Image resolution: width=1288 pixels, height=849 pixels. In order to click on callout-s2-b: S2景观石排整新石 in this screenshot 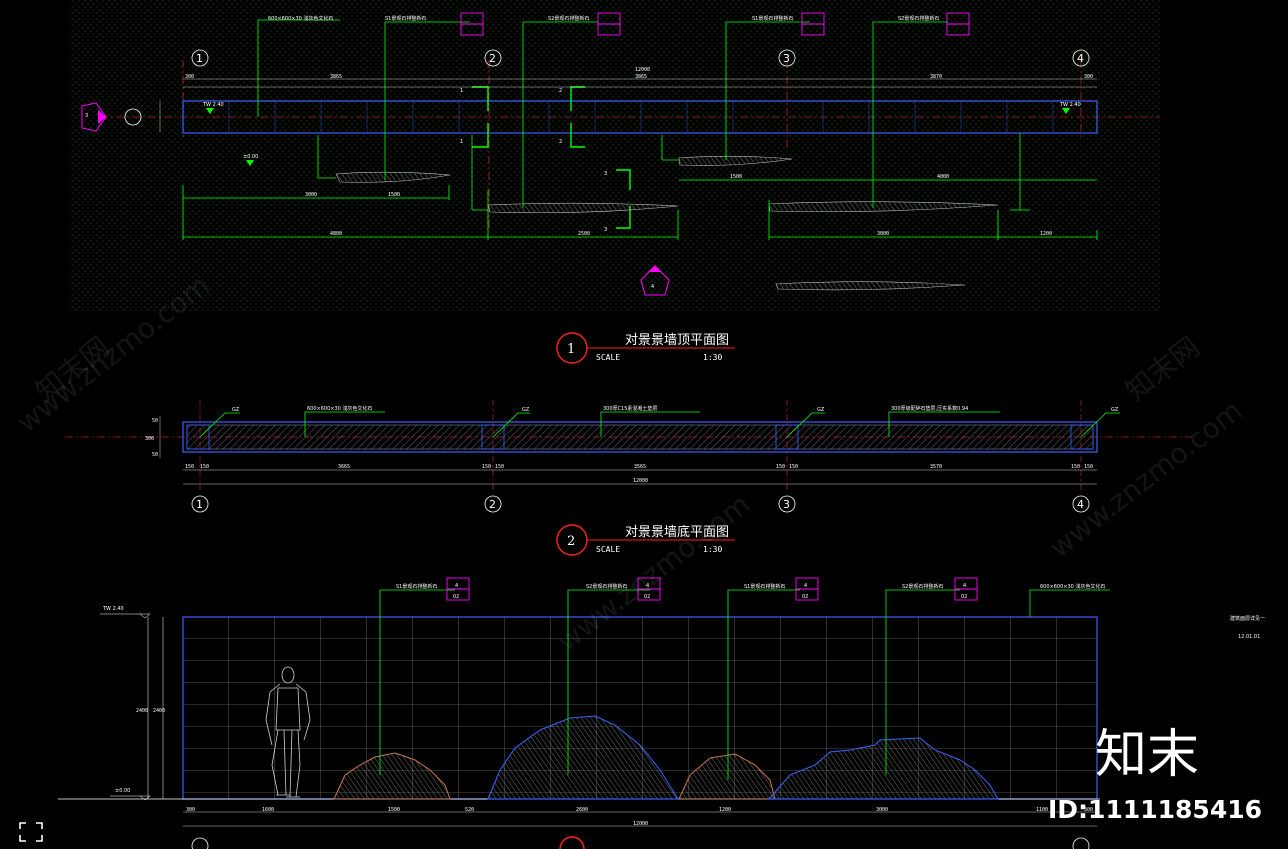, I will do `click(918, 18)`.